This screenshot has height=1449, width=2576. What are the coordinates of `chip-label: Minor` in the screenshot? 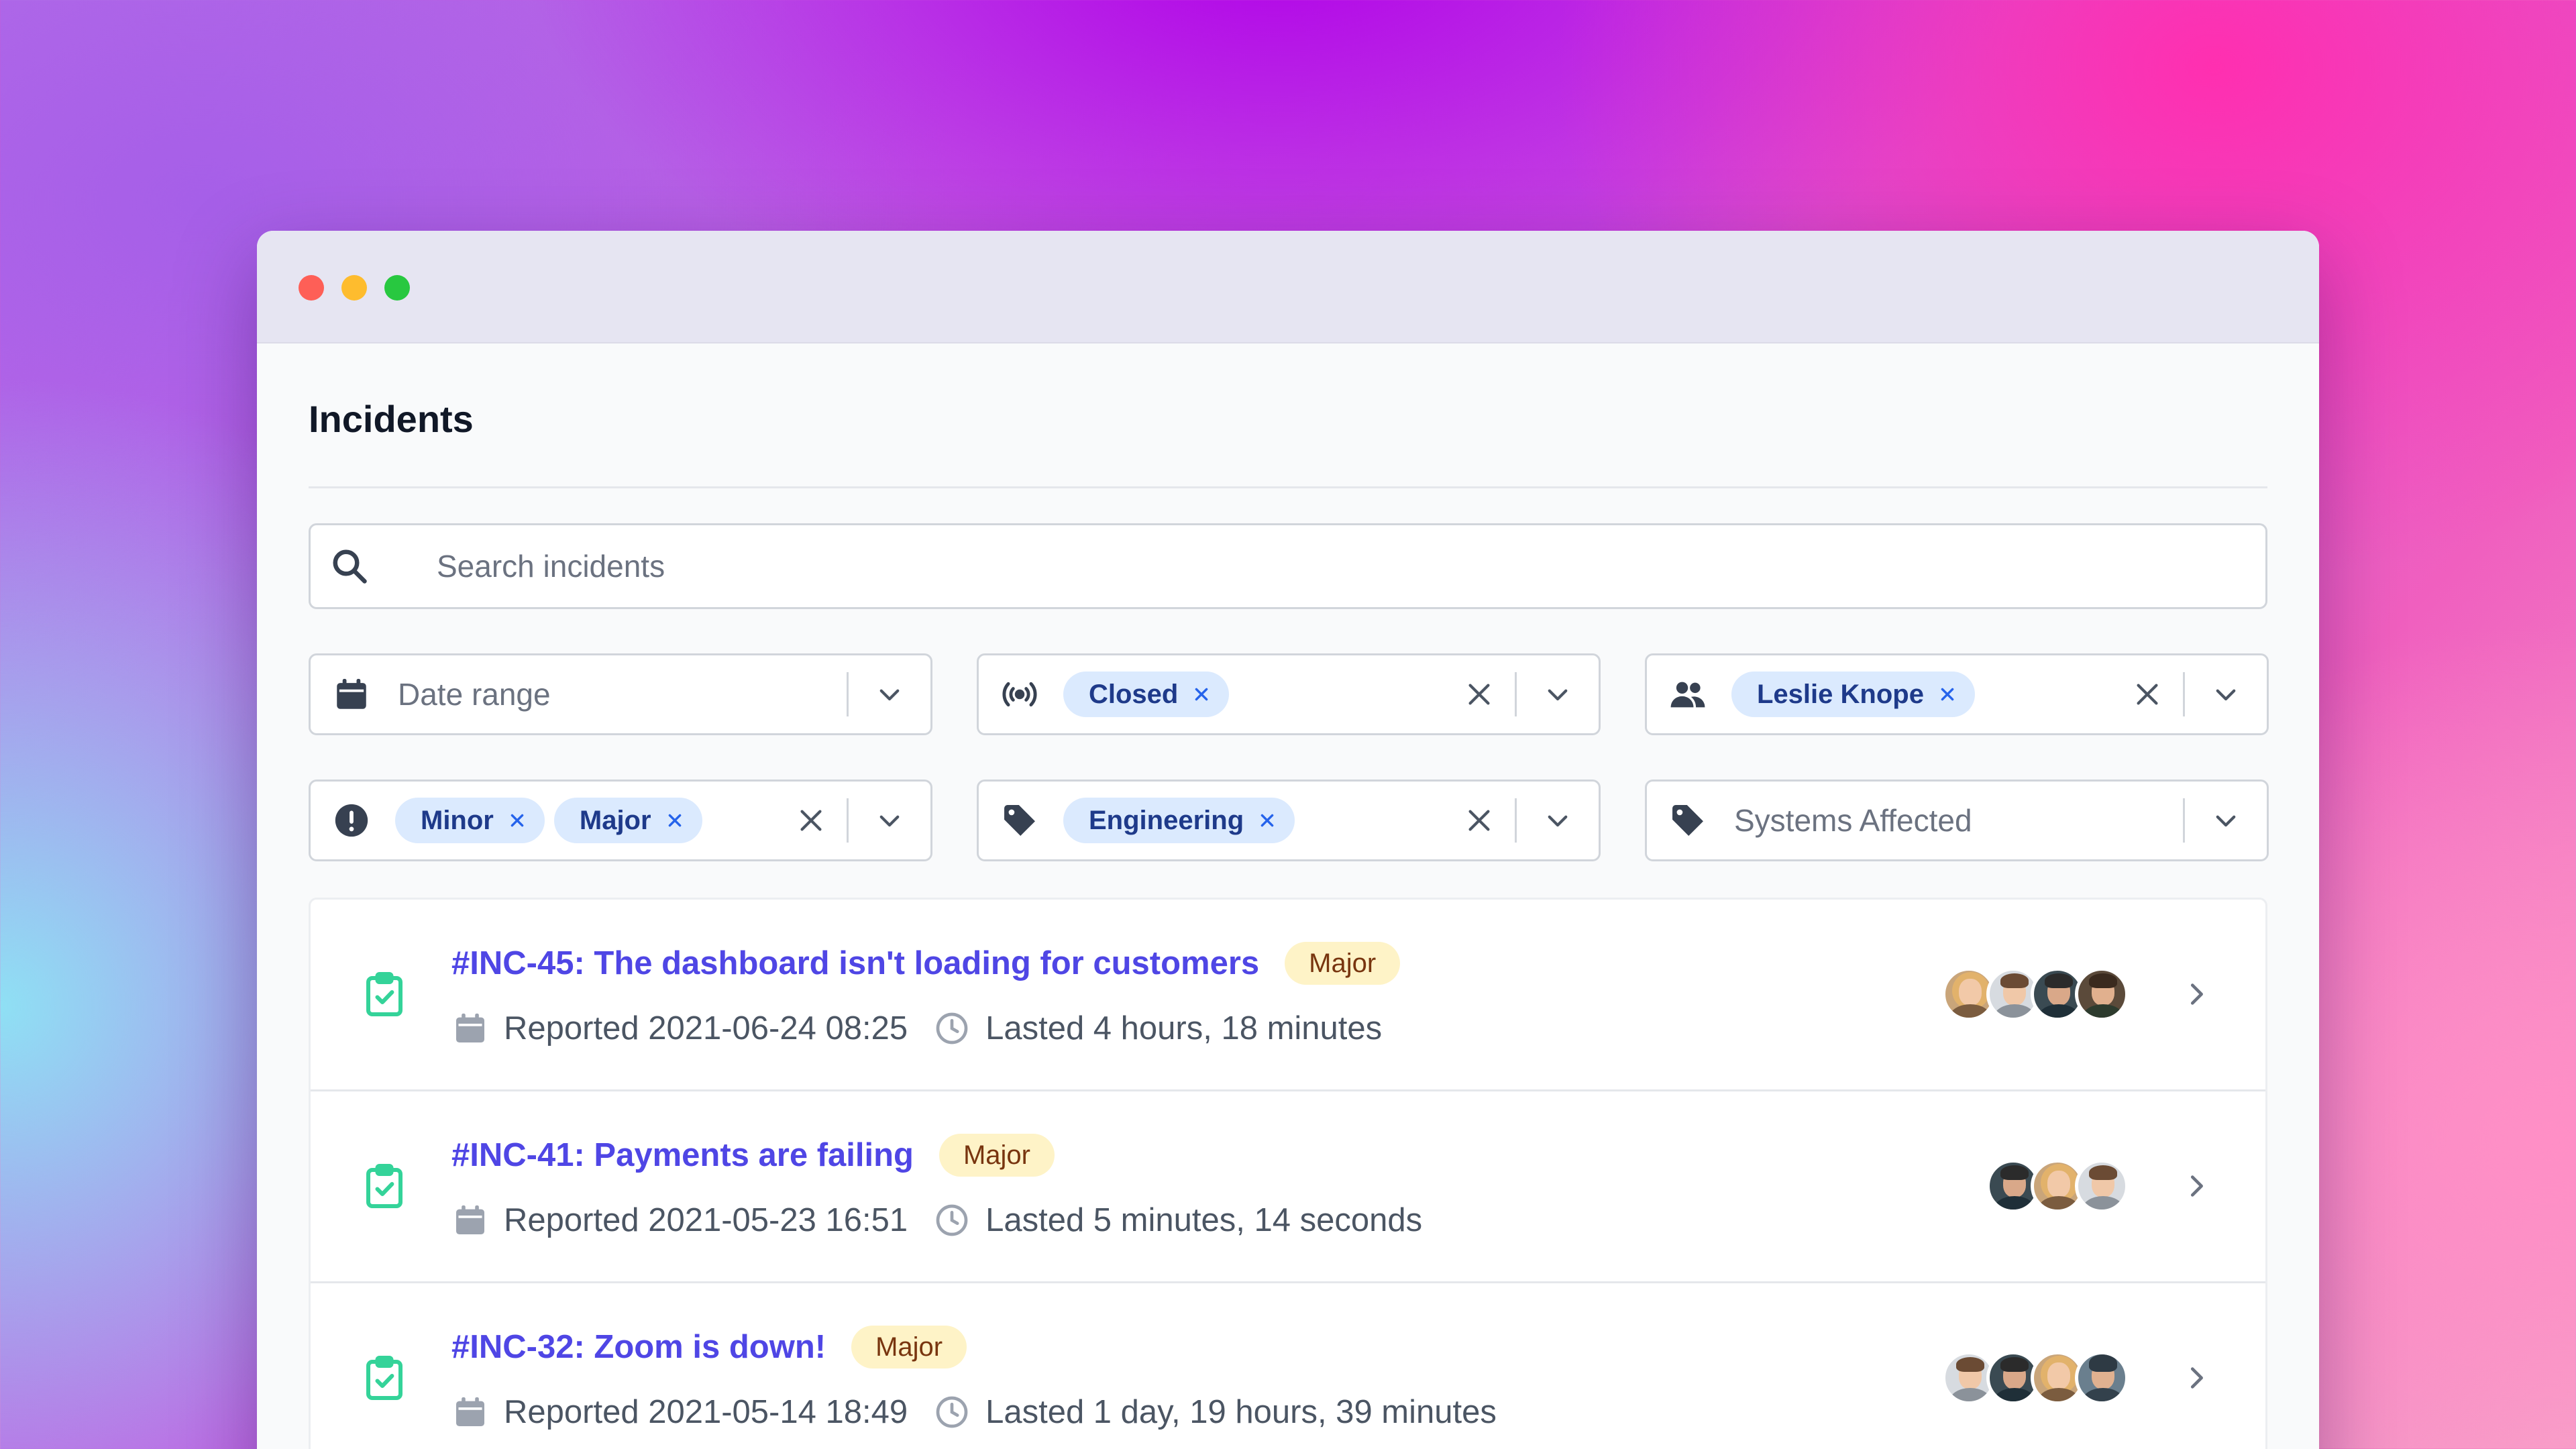 It's located at (457, 820).